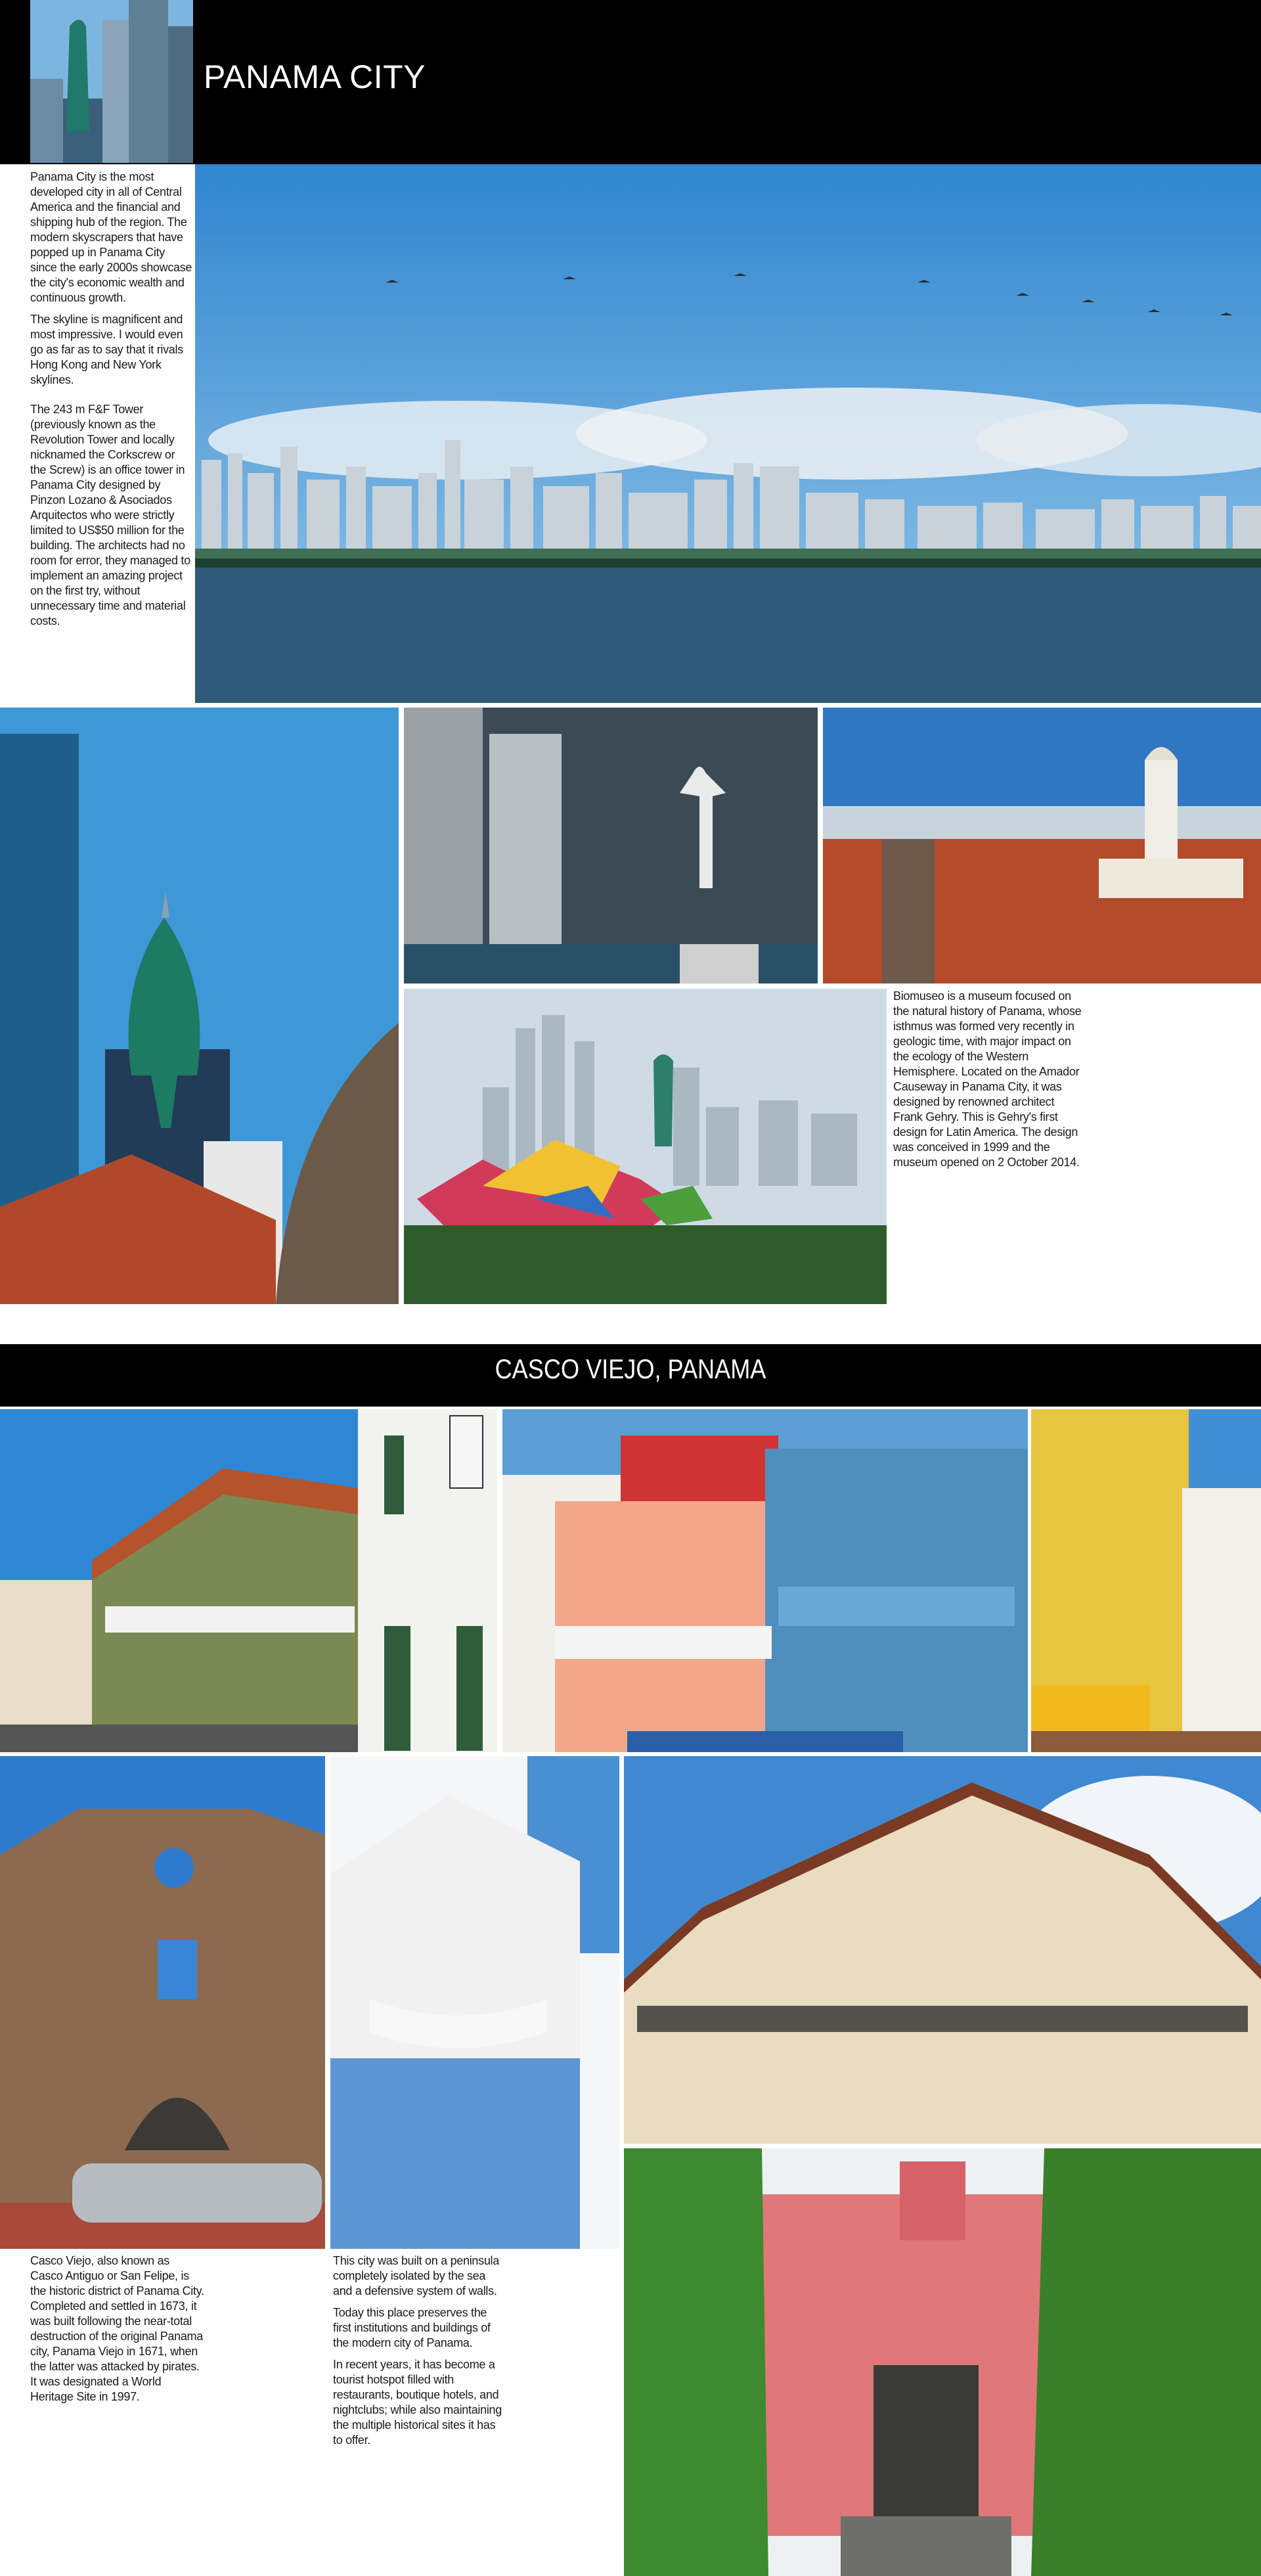 The height and width of the screenshot is (2576, 1261). Describe the element at coordinates (162, 2002) in the screenshot. I see `church-ruins-photo` at that location.